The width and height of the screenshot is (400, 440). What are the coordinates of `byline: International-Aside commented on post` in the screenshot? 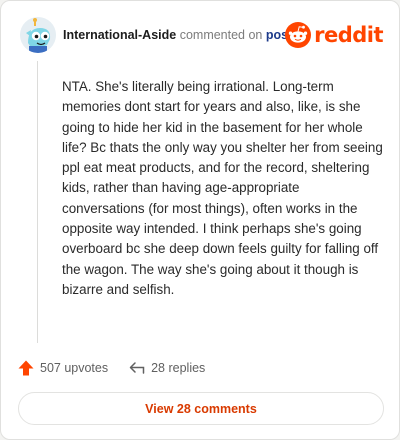 It's located at (177, 35).